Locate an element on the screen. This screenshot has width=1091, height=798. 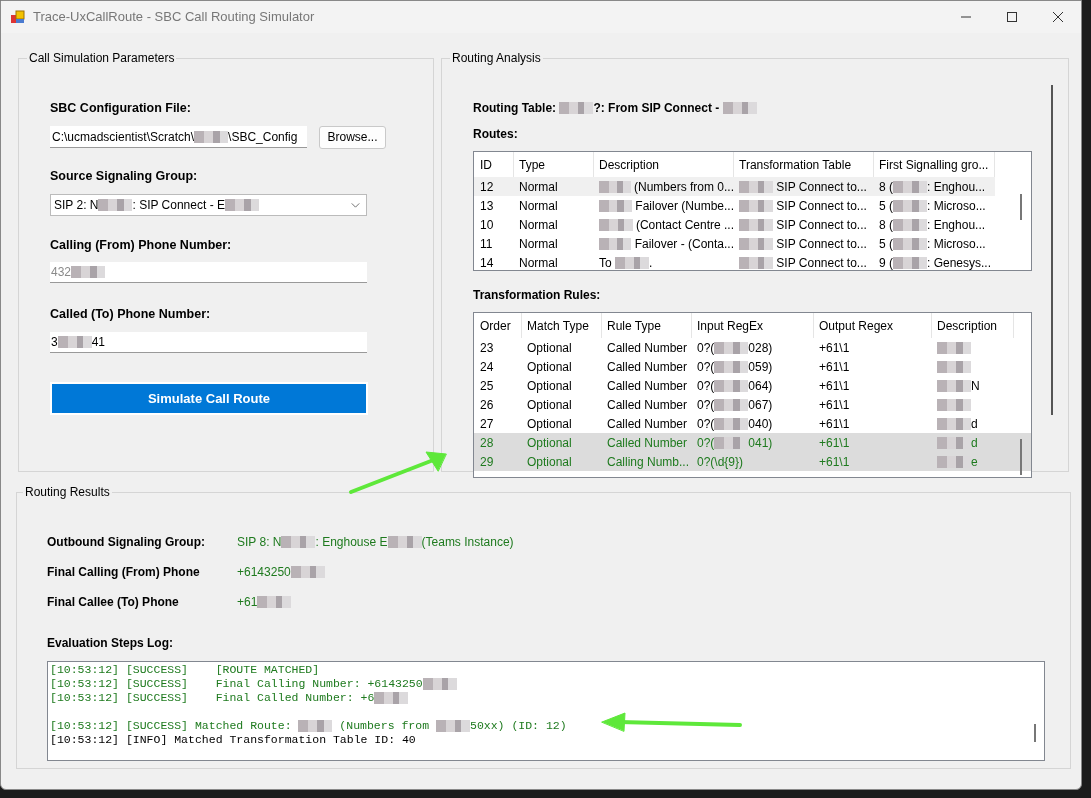
simulate-button: Simulate Call Route is located at coordinates (209, 398).